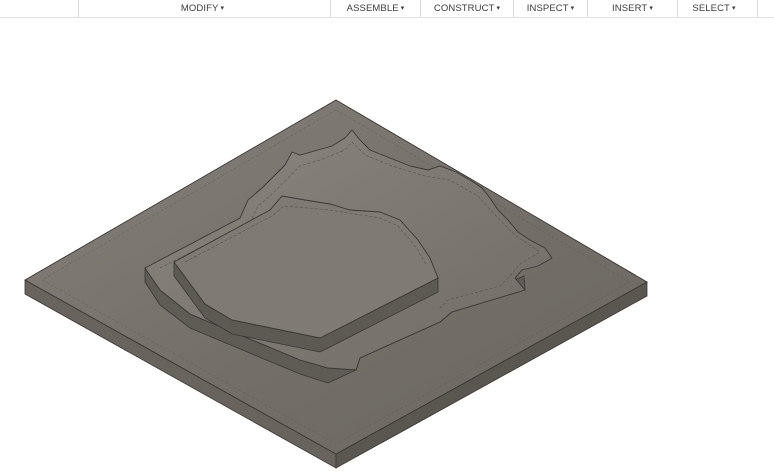 The width and height of the screenshot is (774, 474). What do you see at coordinates (372, 8) in the screenshot?
I see `assemble-menu-label: ASSEMBLE` at bounding box center [372, 8].